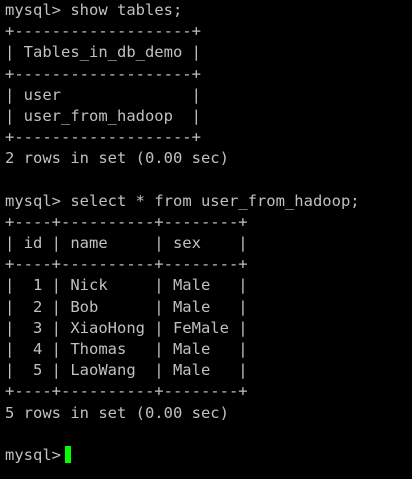 This screenshot has width=412, height=479. Describe the element at coordinates (126, 349) in the screenshot. I see `output-line: | 4 | Thomas | Male |` at that location.